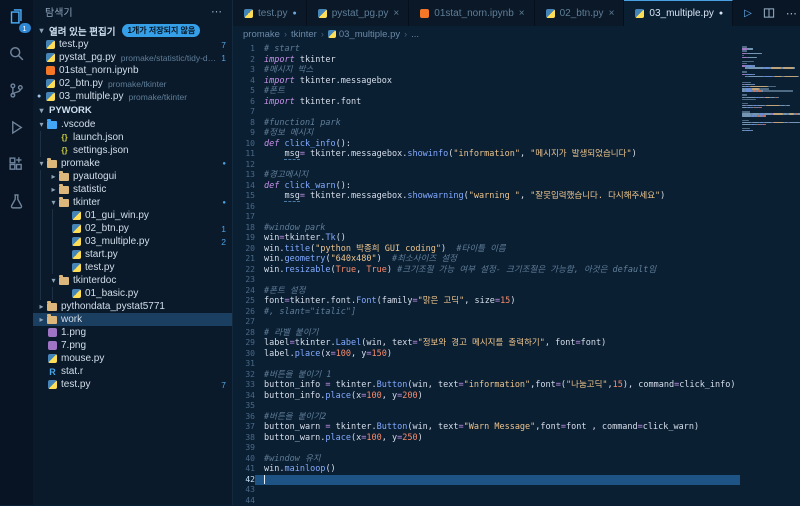  What do you see at coordinates (132, 150) in the screenshot?
I see `tree-item-settings-json: {}settings.json` at bounding box center [132, 150].